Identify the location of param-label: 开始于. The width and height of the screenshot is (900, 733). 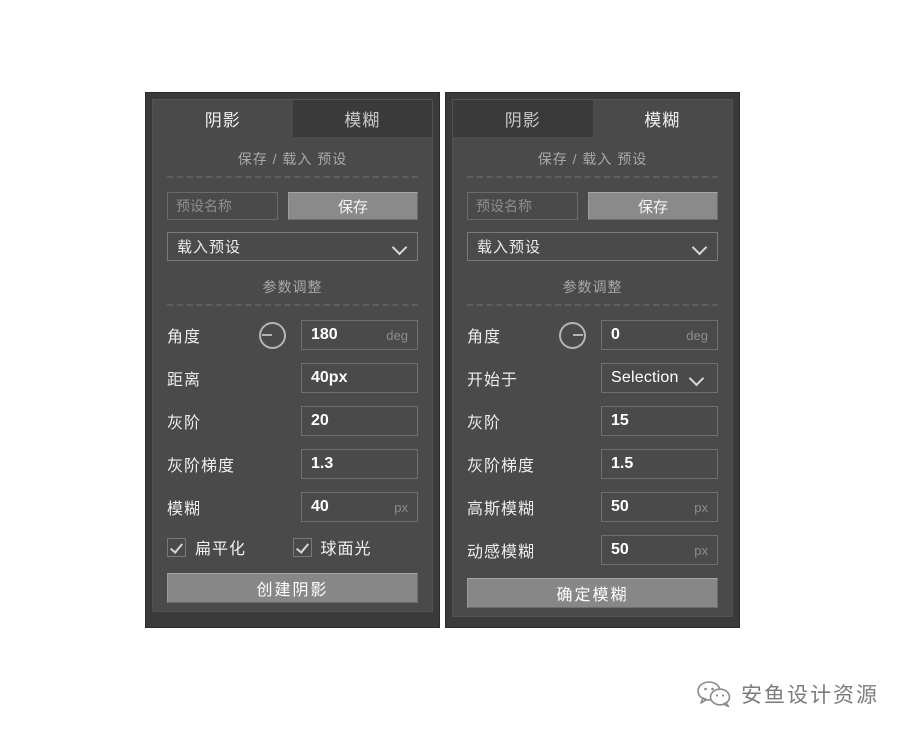
(493, 380).